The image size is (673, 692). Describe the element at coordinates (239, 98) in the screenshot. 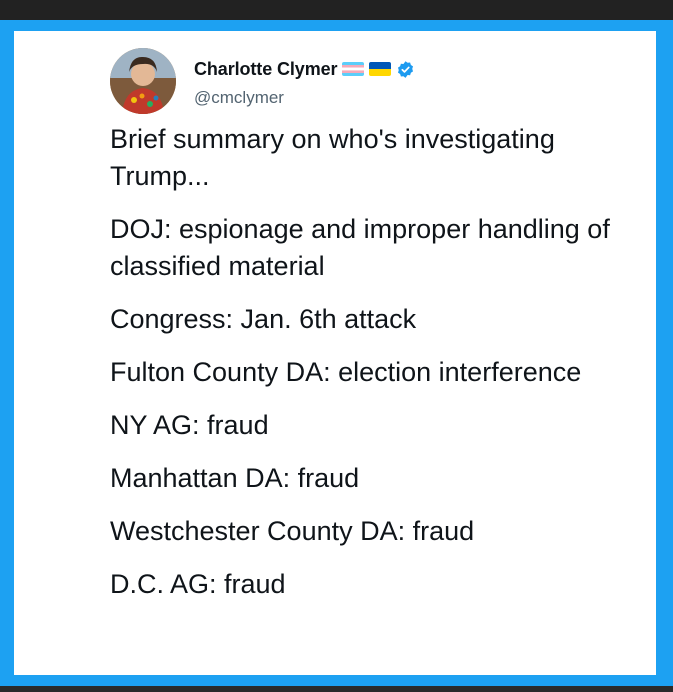

I see `author-handle: @cmclymer` at that location.